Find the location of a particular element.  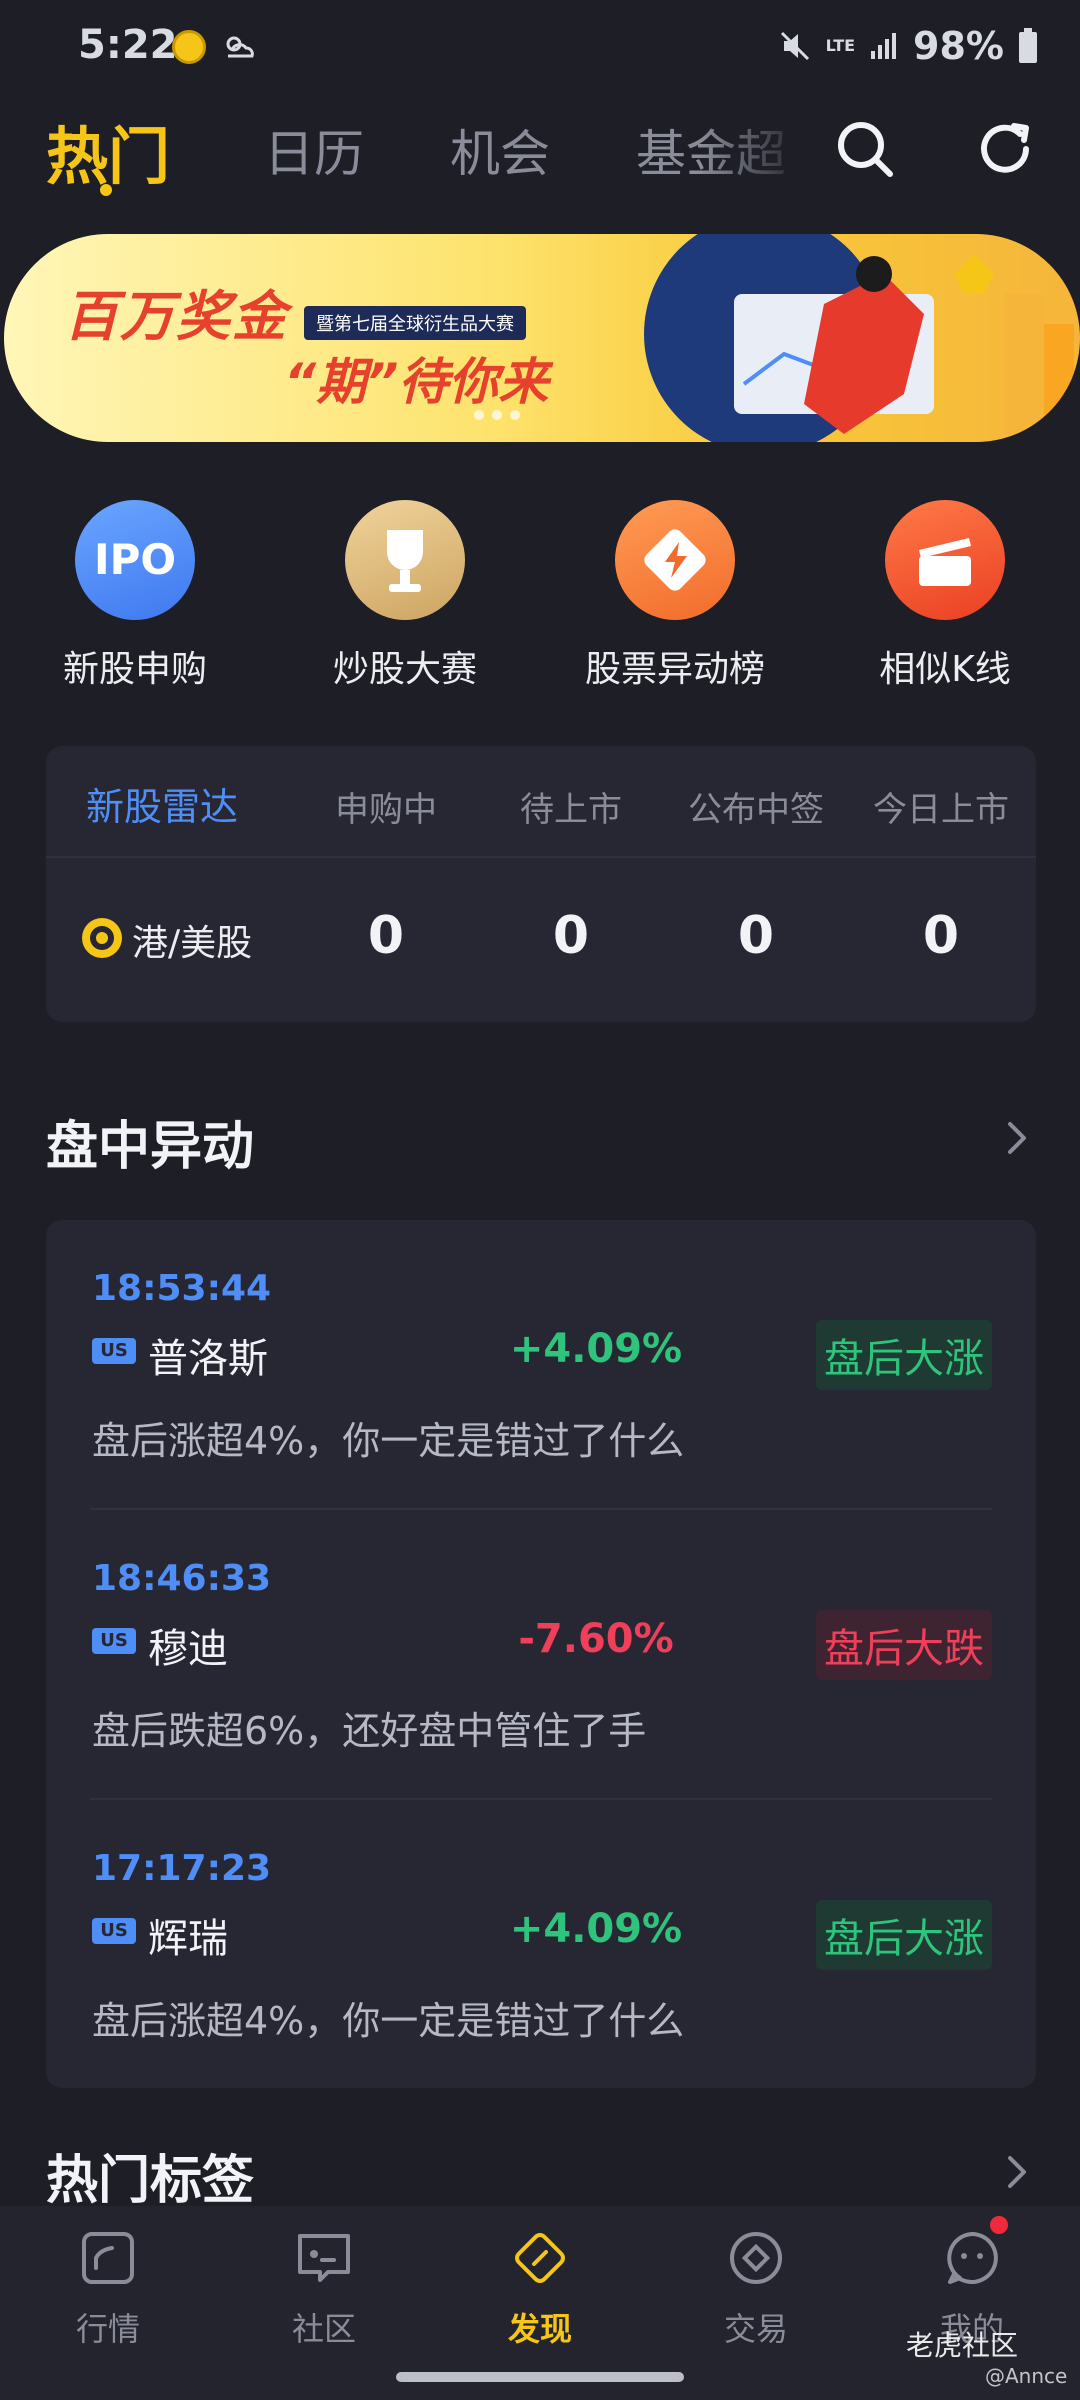

ipo-icon: IPO is located at coordinates (135, 560).